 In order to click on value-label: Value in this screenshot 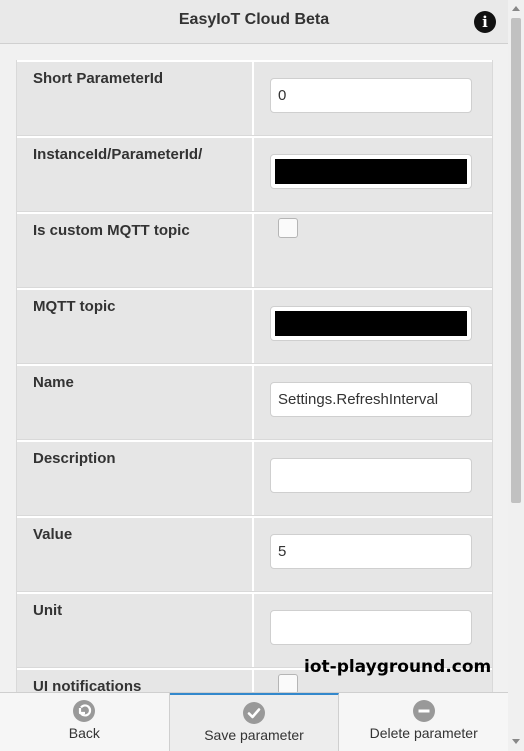, I will do `click(135, 554)`.